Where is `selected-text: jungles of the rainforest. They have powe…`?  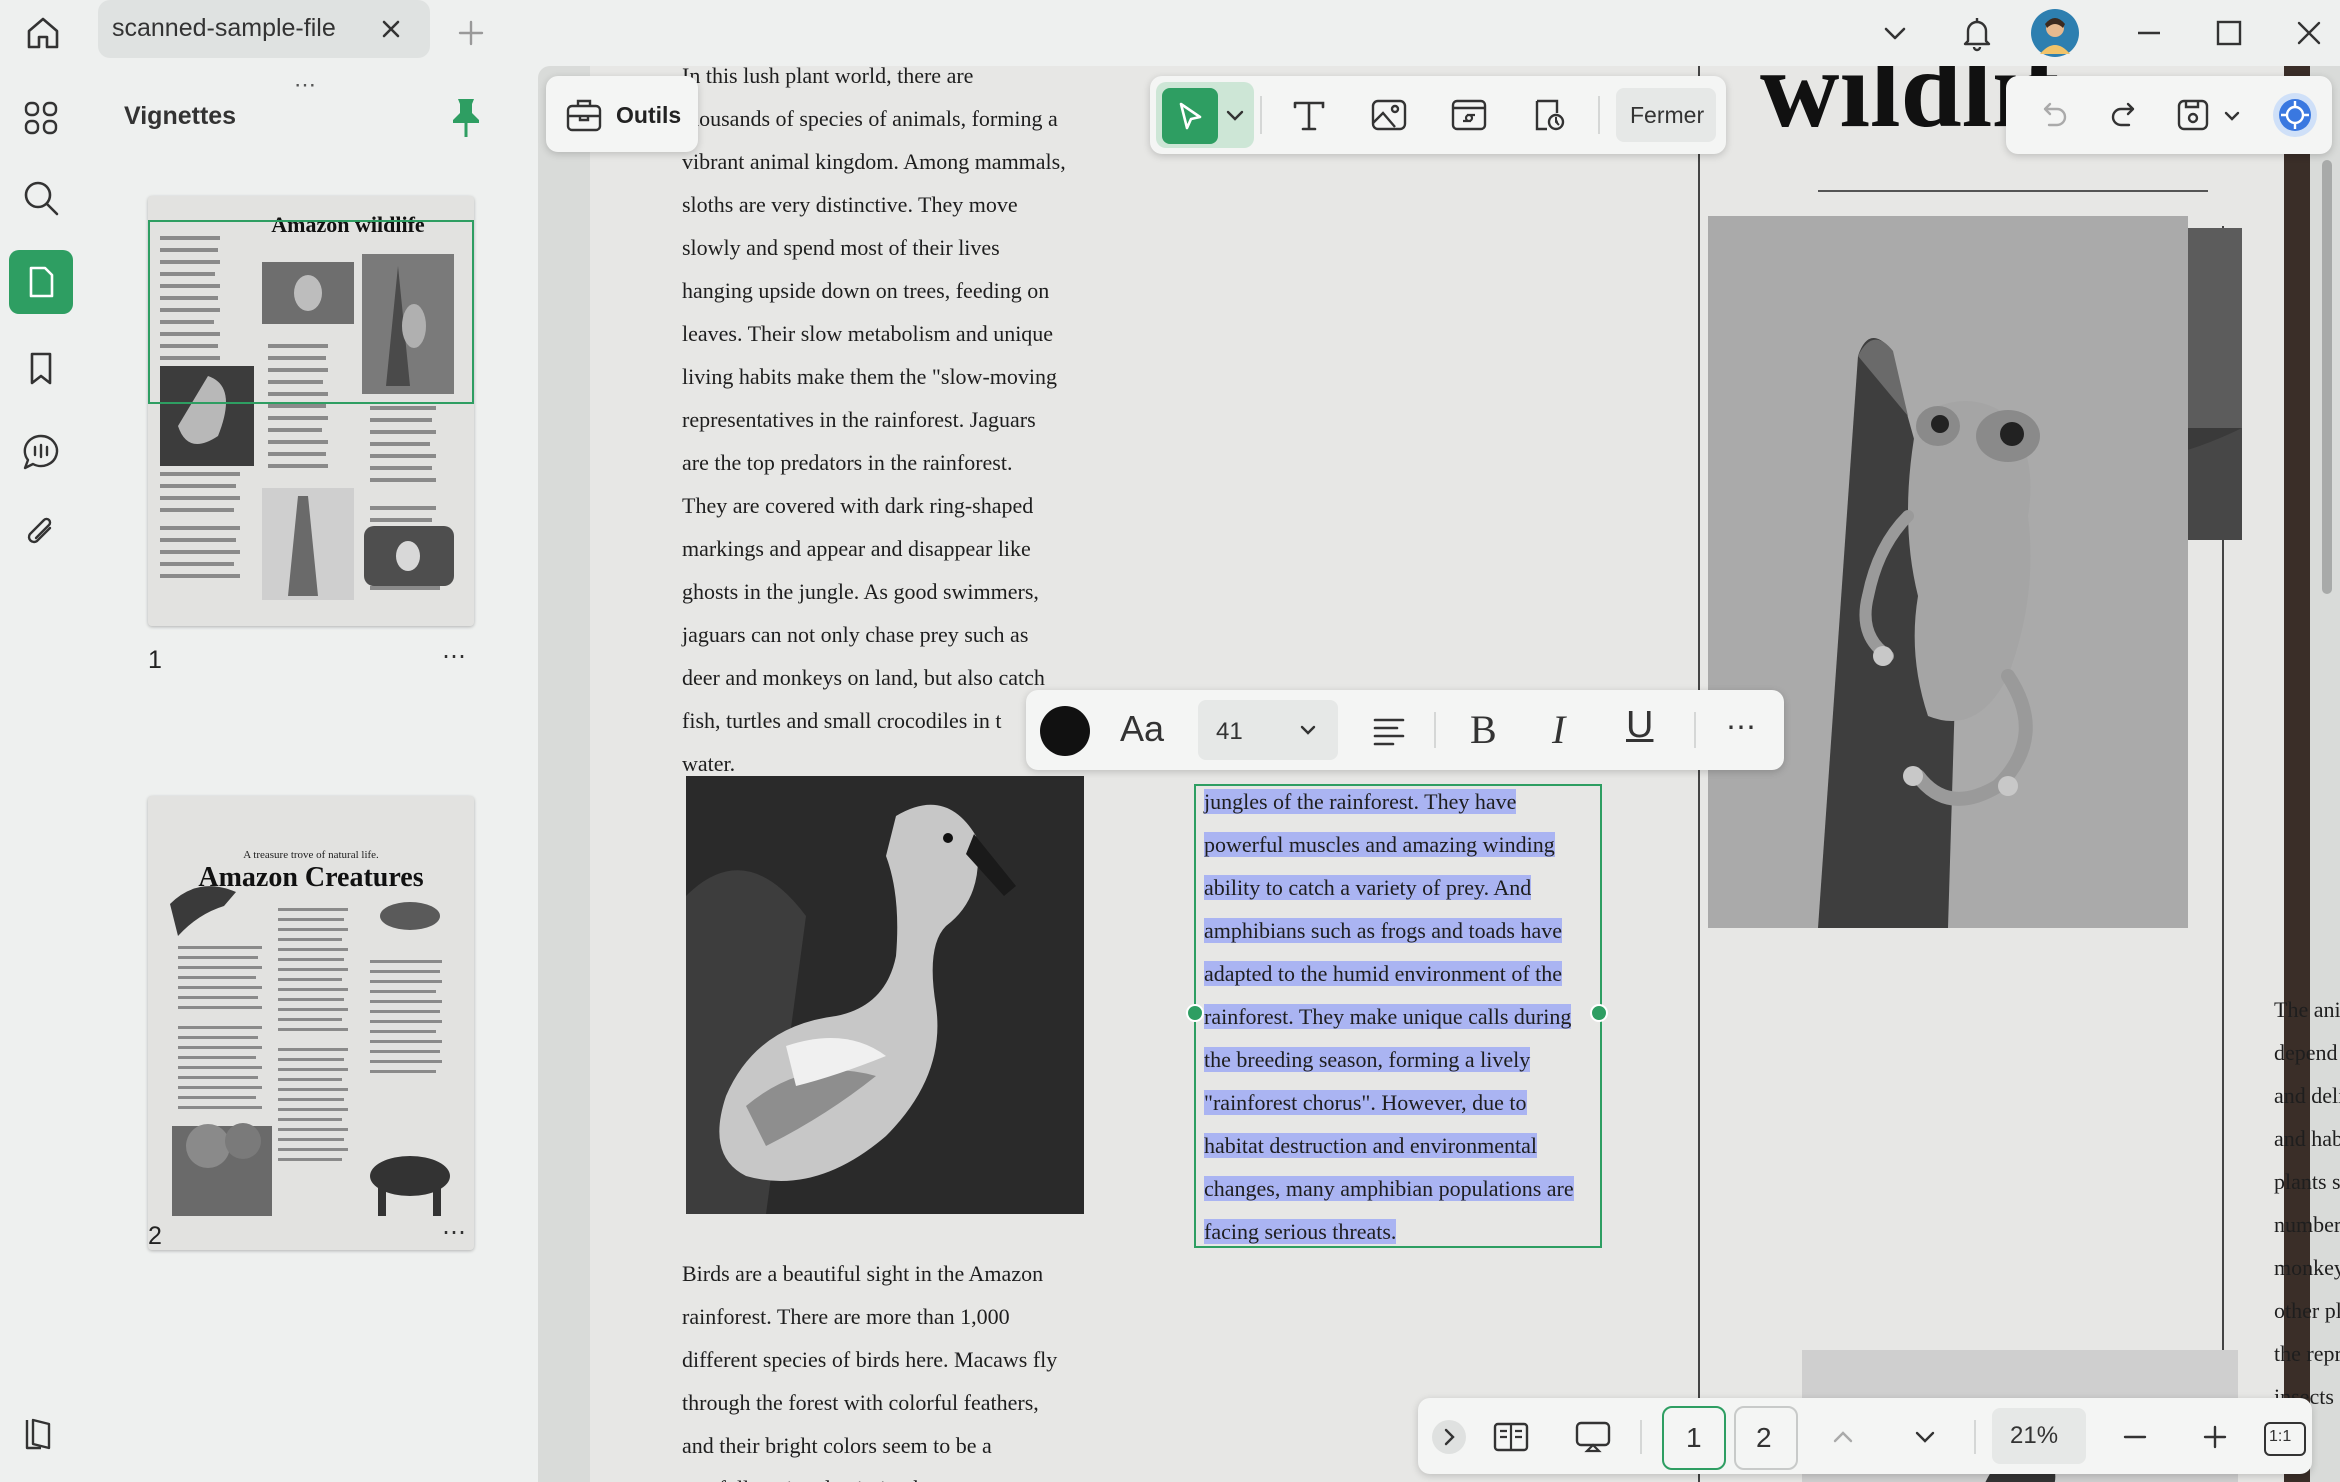 selected-text: jungles of the rainforest. They have powe… is located at coordinates (1389, 1016).